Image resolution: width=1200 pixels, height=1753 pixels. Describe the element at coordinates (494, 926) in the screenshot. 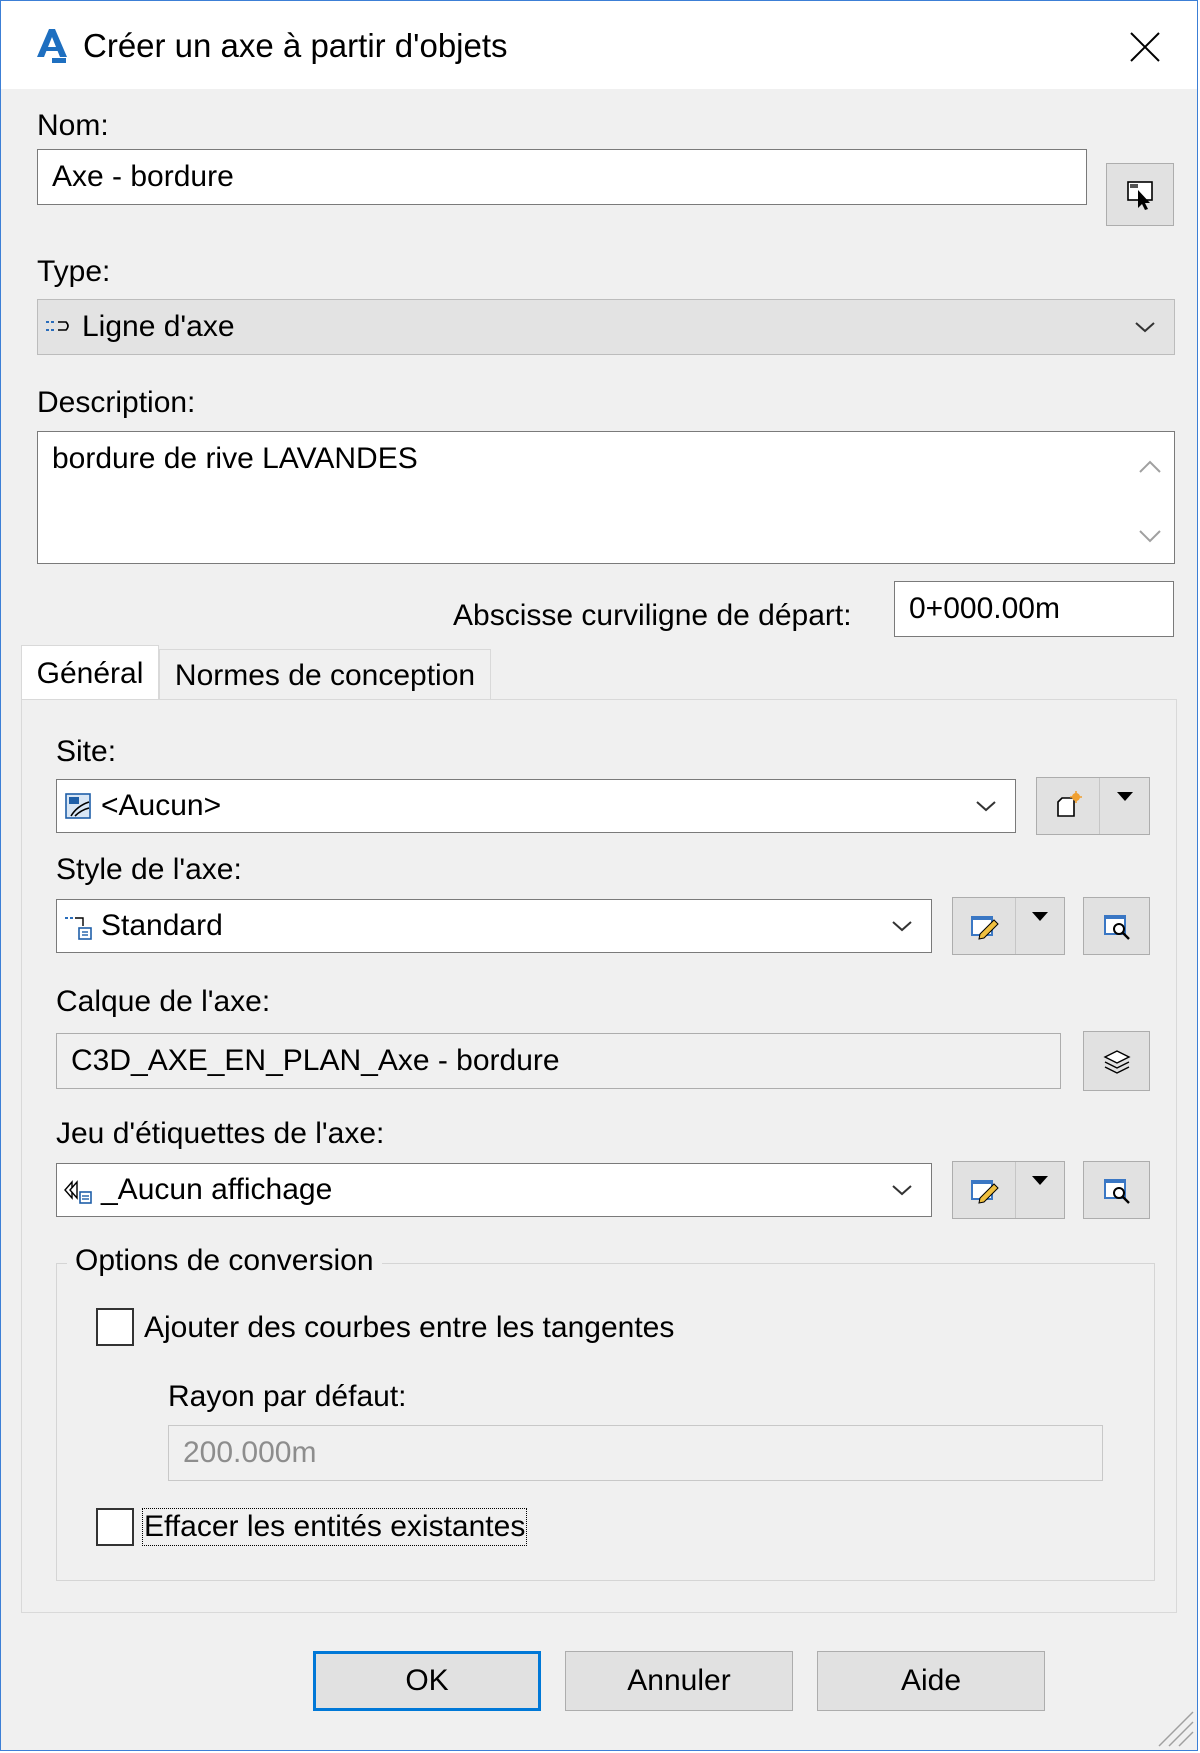

I see `style-dropdown: Standard` at that location.